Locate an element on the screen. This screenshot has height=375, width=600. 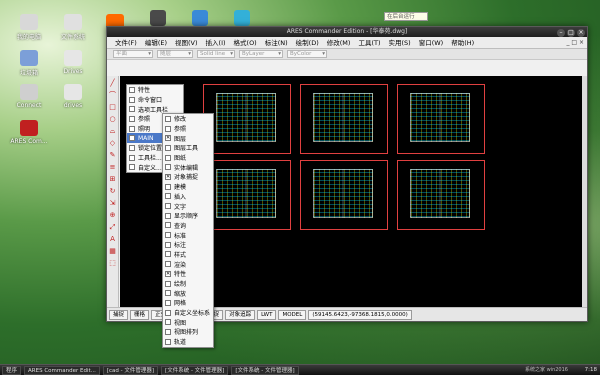
linetype-dropdown: Solid line is located at coordinates (216, 54).